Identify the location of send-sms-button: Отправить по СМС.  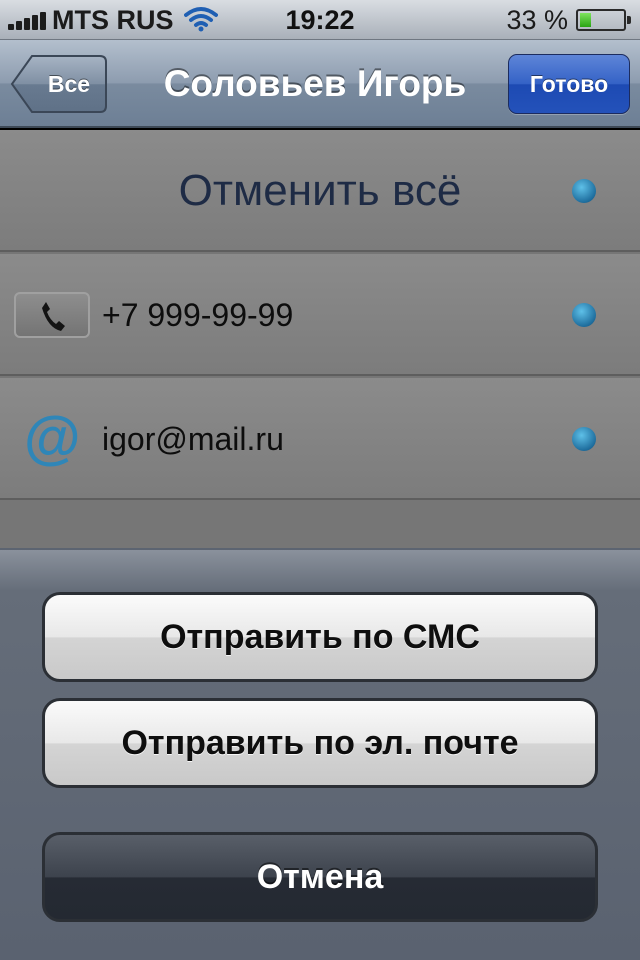
(320, 637).